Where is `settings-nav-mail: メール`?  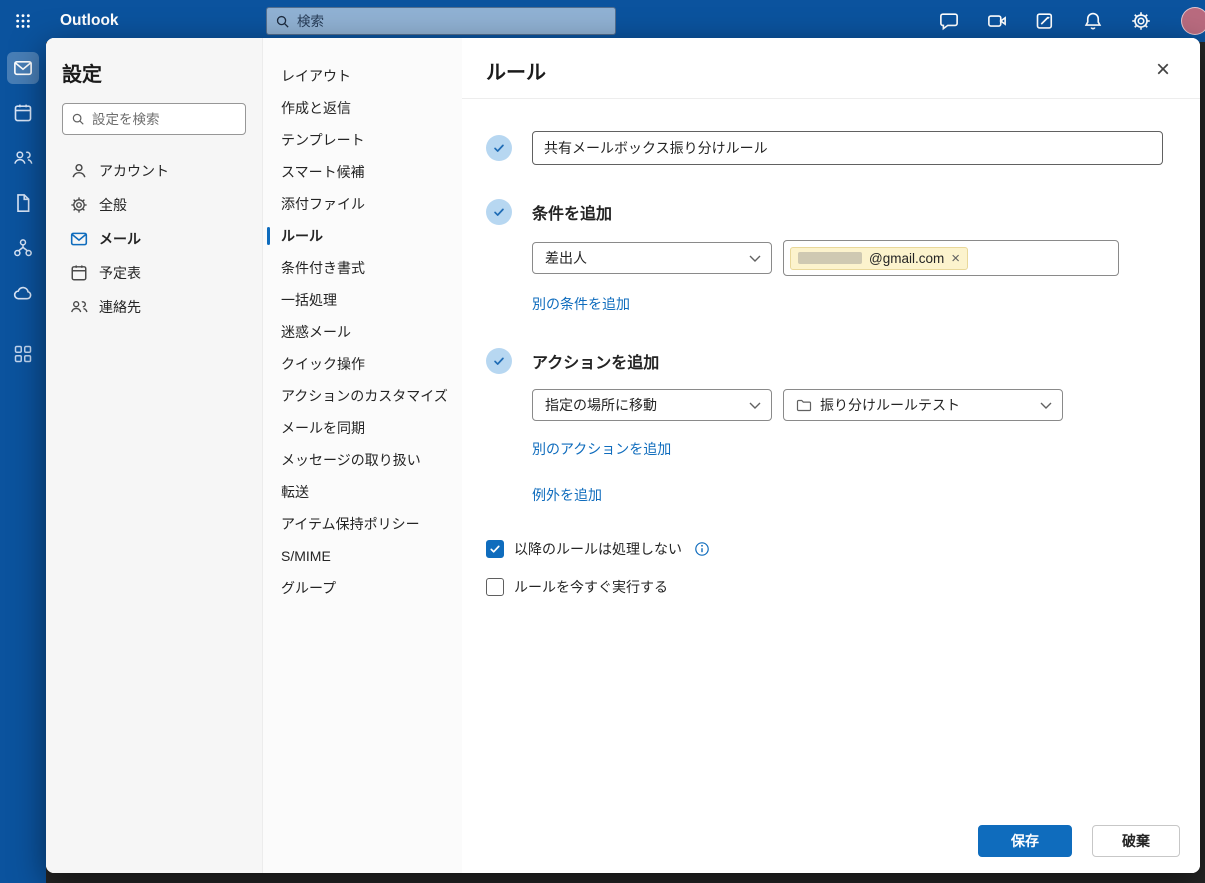
settings-nav-mail: メール is located at coordinates (154, 239).